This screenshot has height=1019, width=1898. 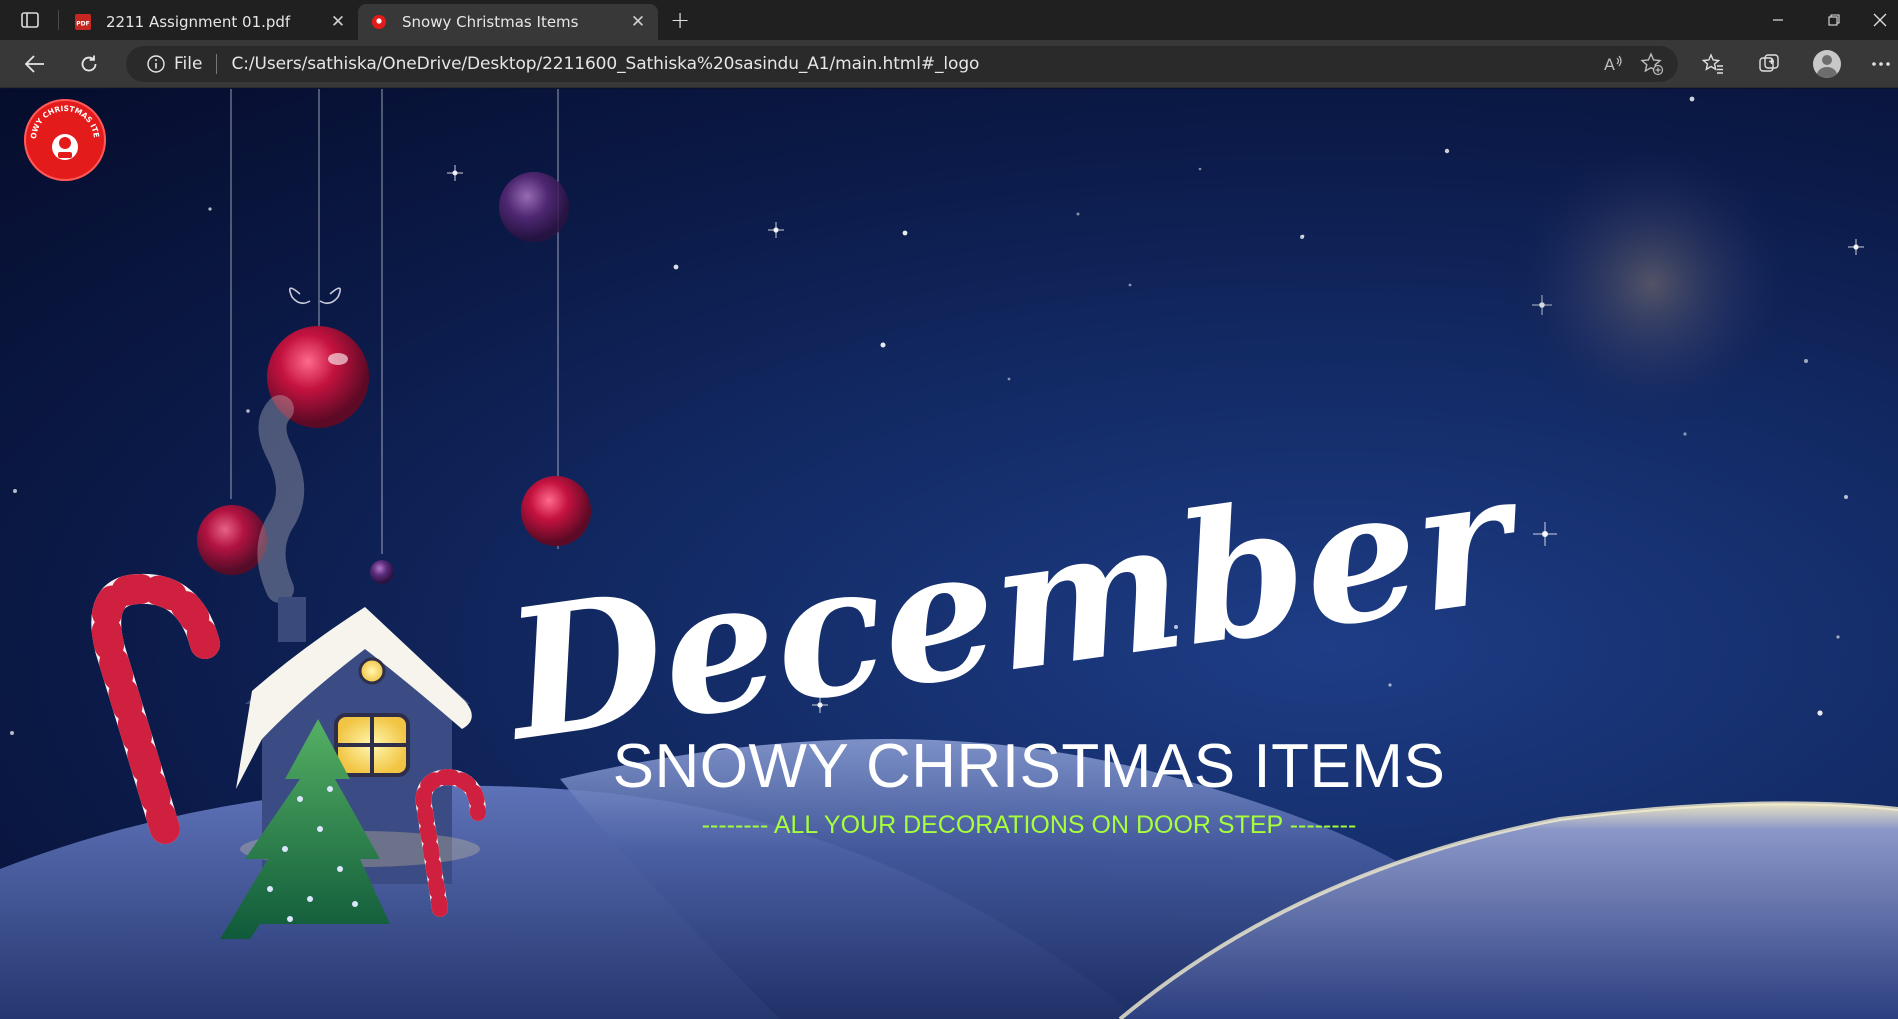 I want to click on plus-icon: +, so click(x=680, y=20).